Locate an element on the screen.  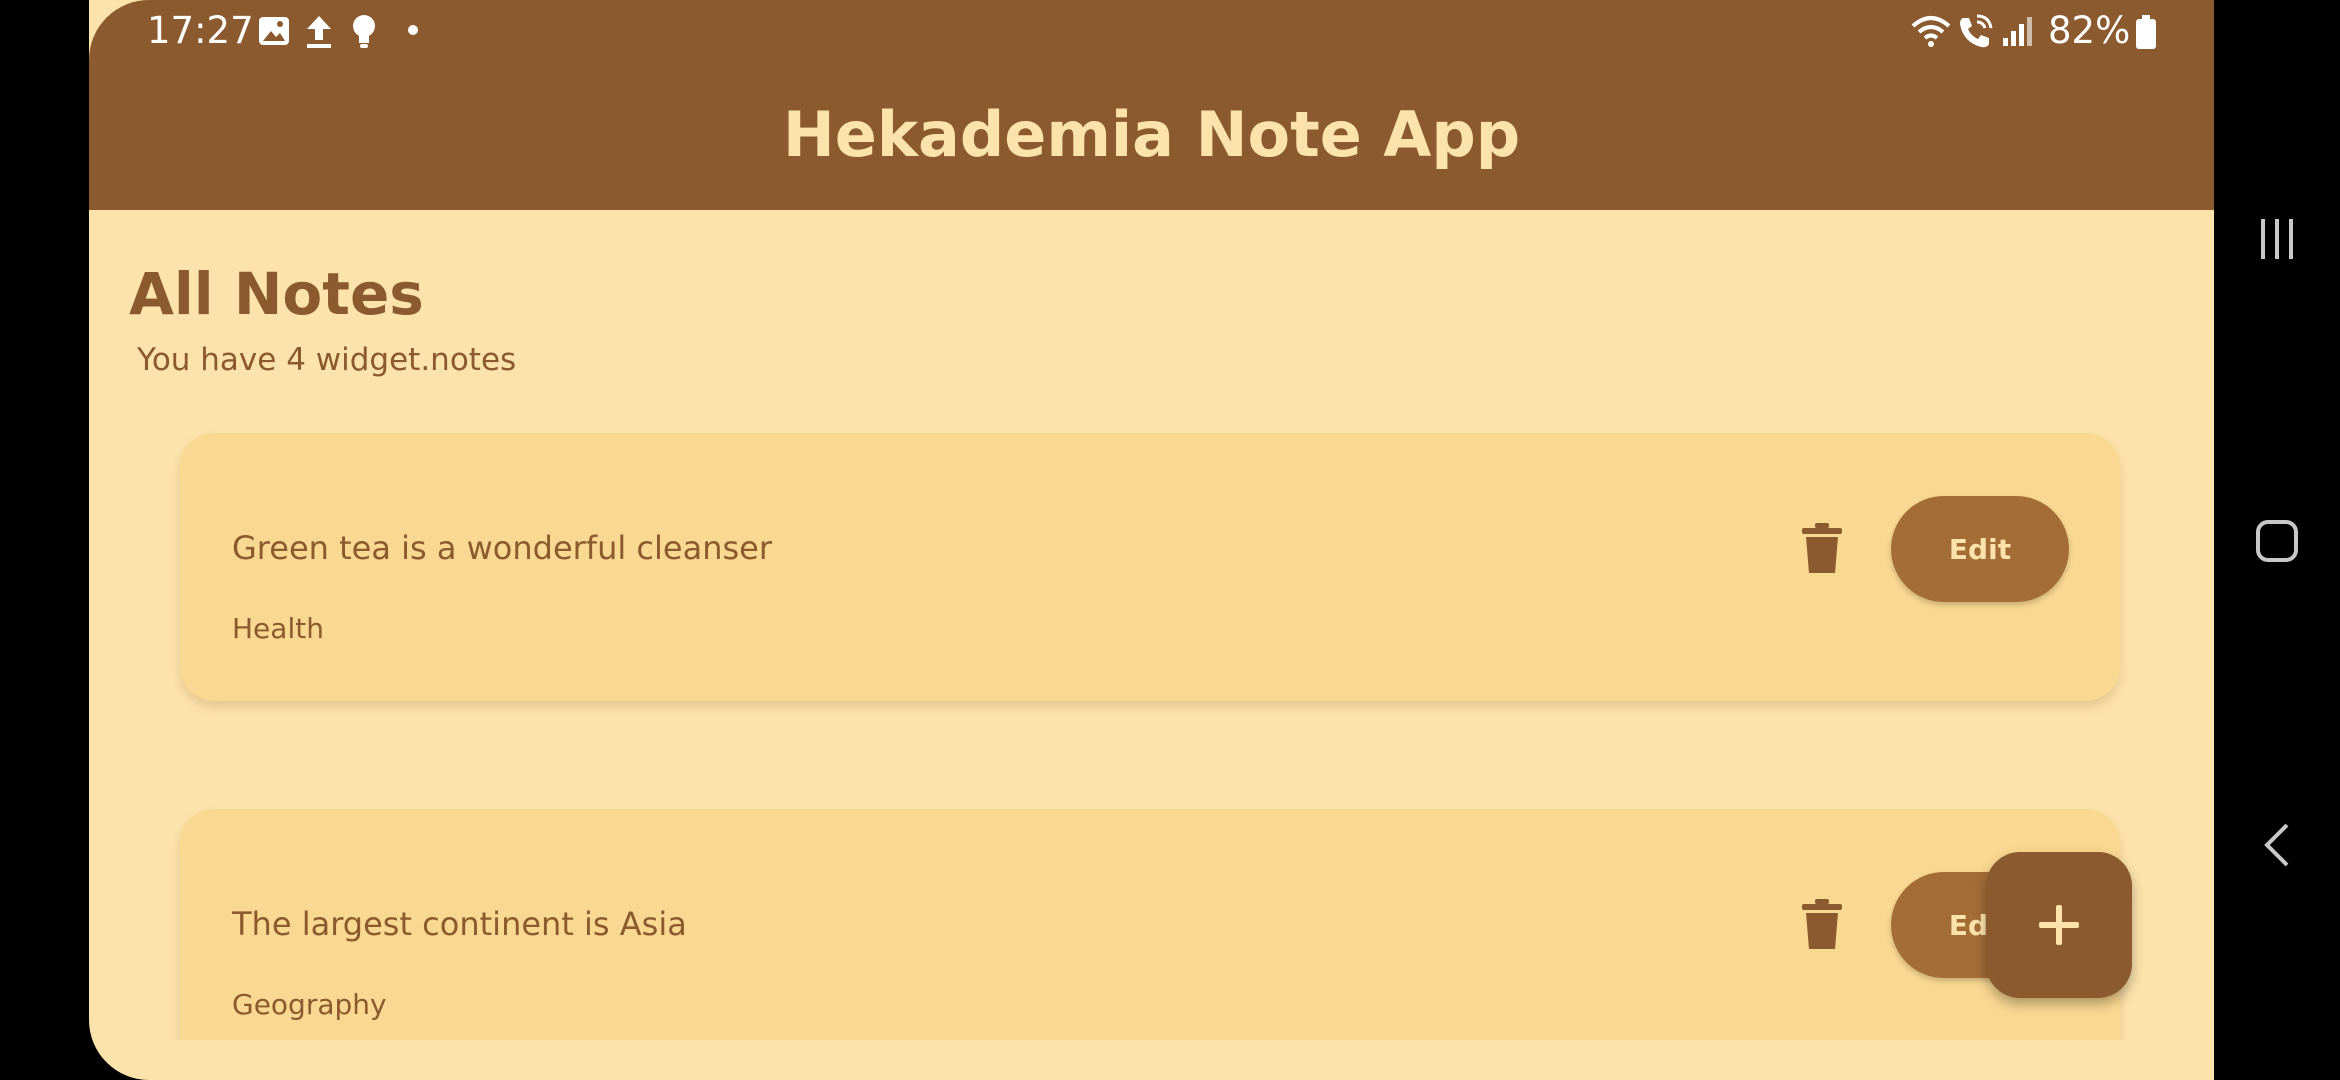
status-time: 17:27 is located at coordinates (200, 30).